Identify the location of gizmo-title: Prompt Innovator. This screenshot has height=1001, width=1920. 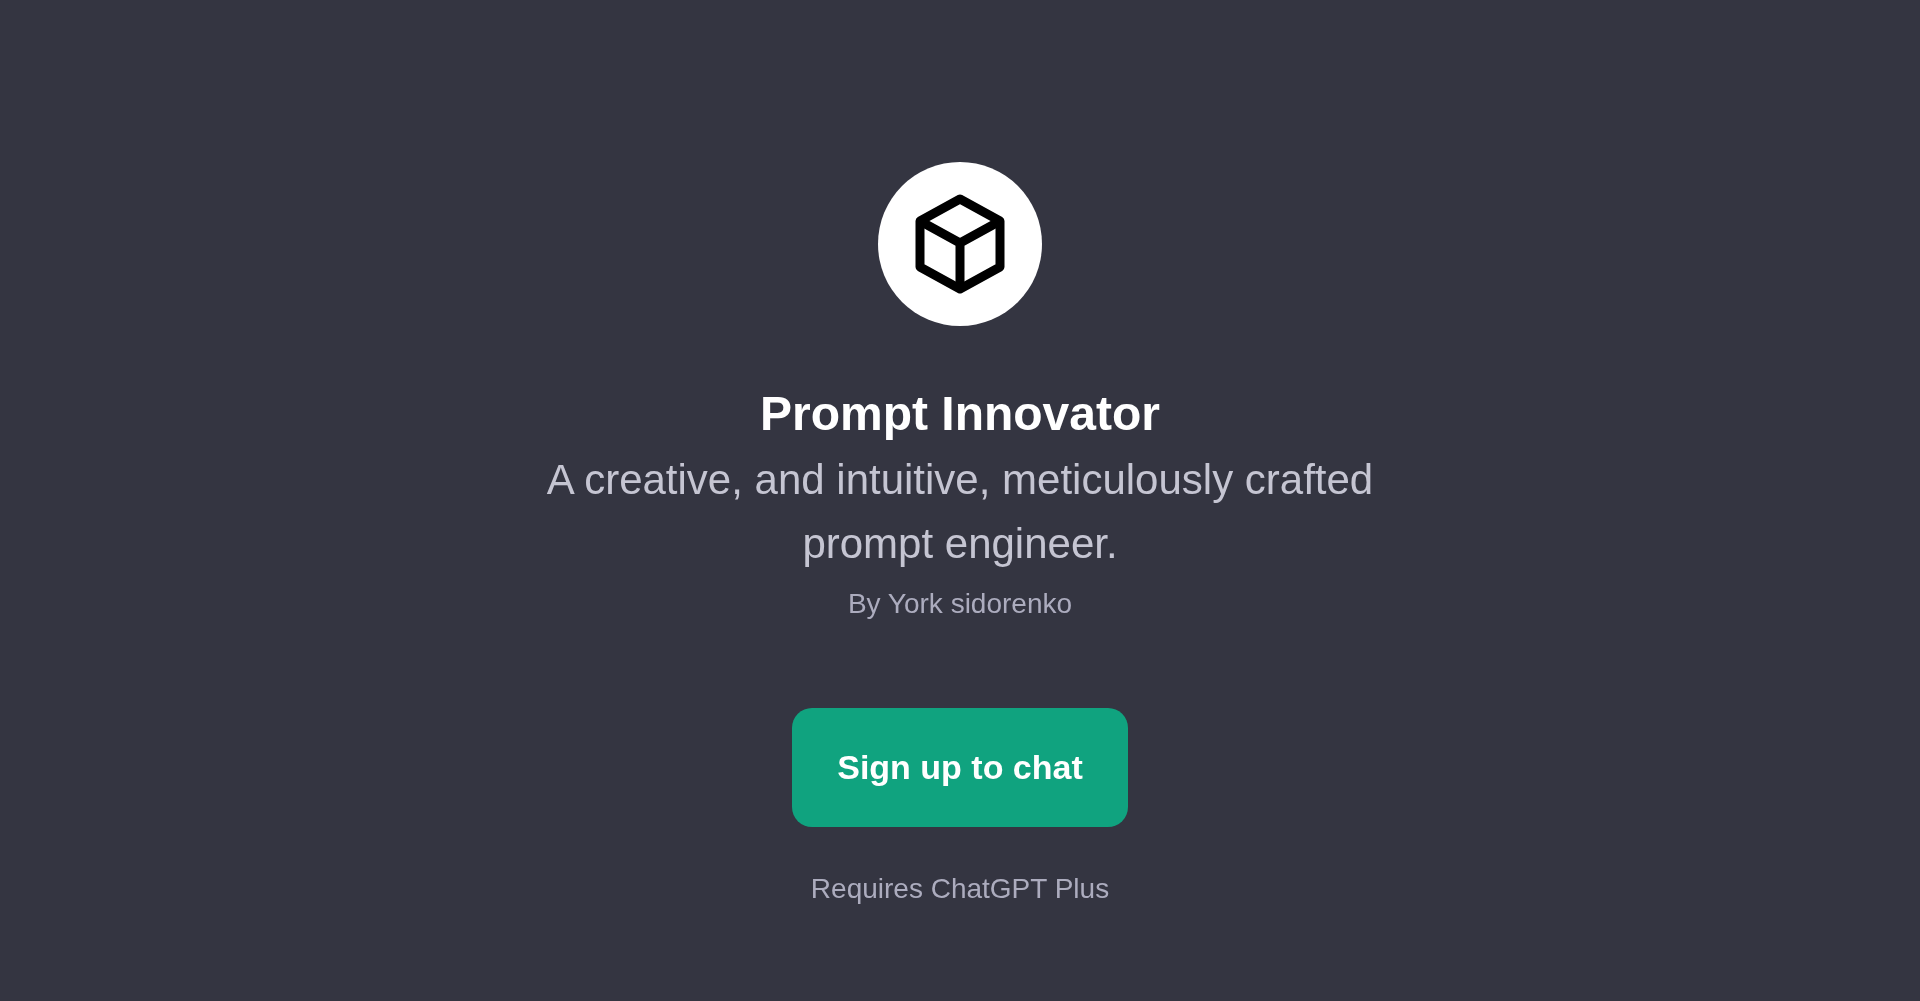
(960, 414).